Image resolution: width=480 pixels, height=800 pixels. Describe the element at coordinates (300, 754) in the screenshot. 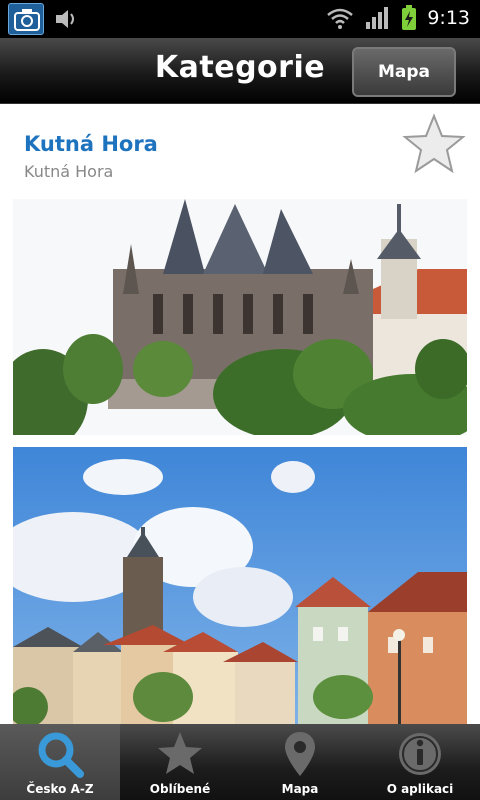

I see `map-pin-icon` at that location.